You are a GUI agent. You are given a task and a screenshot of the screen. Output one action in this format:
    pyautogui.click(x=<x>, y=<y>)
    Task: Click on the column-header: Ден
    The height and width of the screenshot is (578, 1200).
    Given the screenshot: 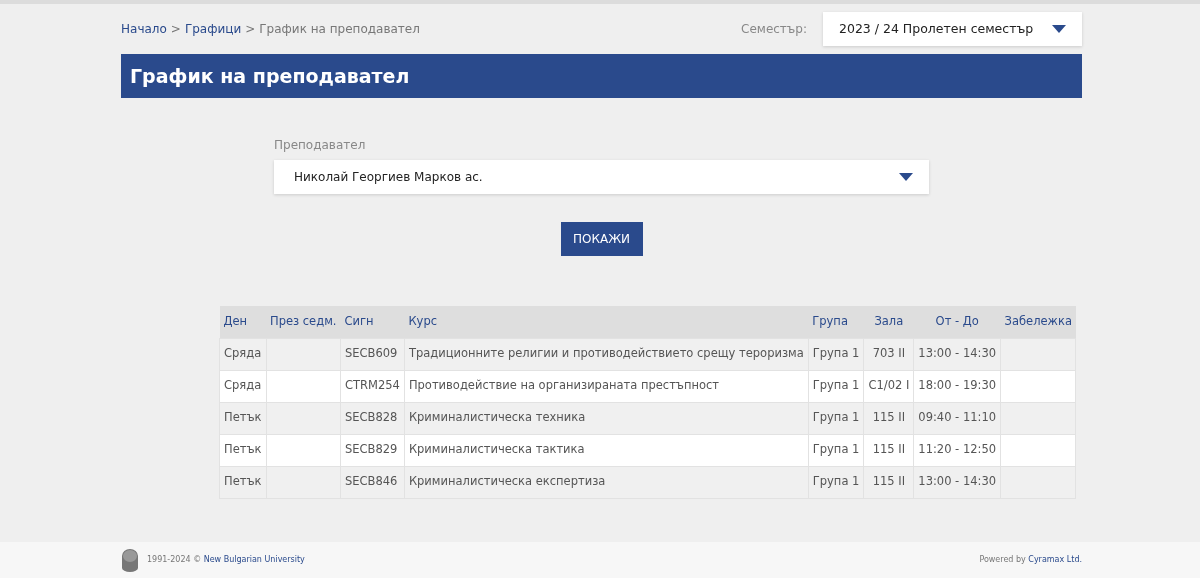 What is the action you would take?
    pyautogui.click(x=242, y=322)
    